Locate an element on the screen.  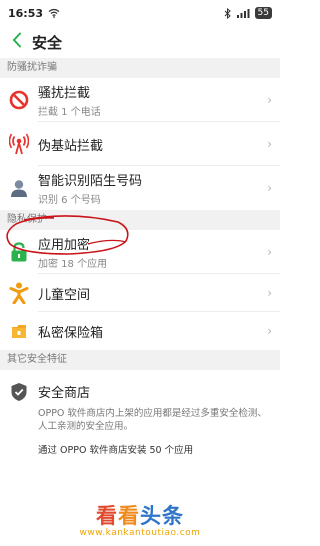
person-icon is located at coordinates (19, 188).